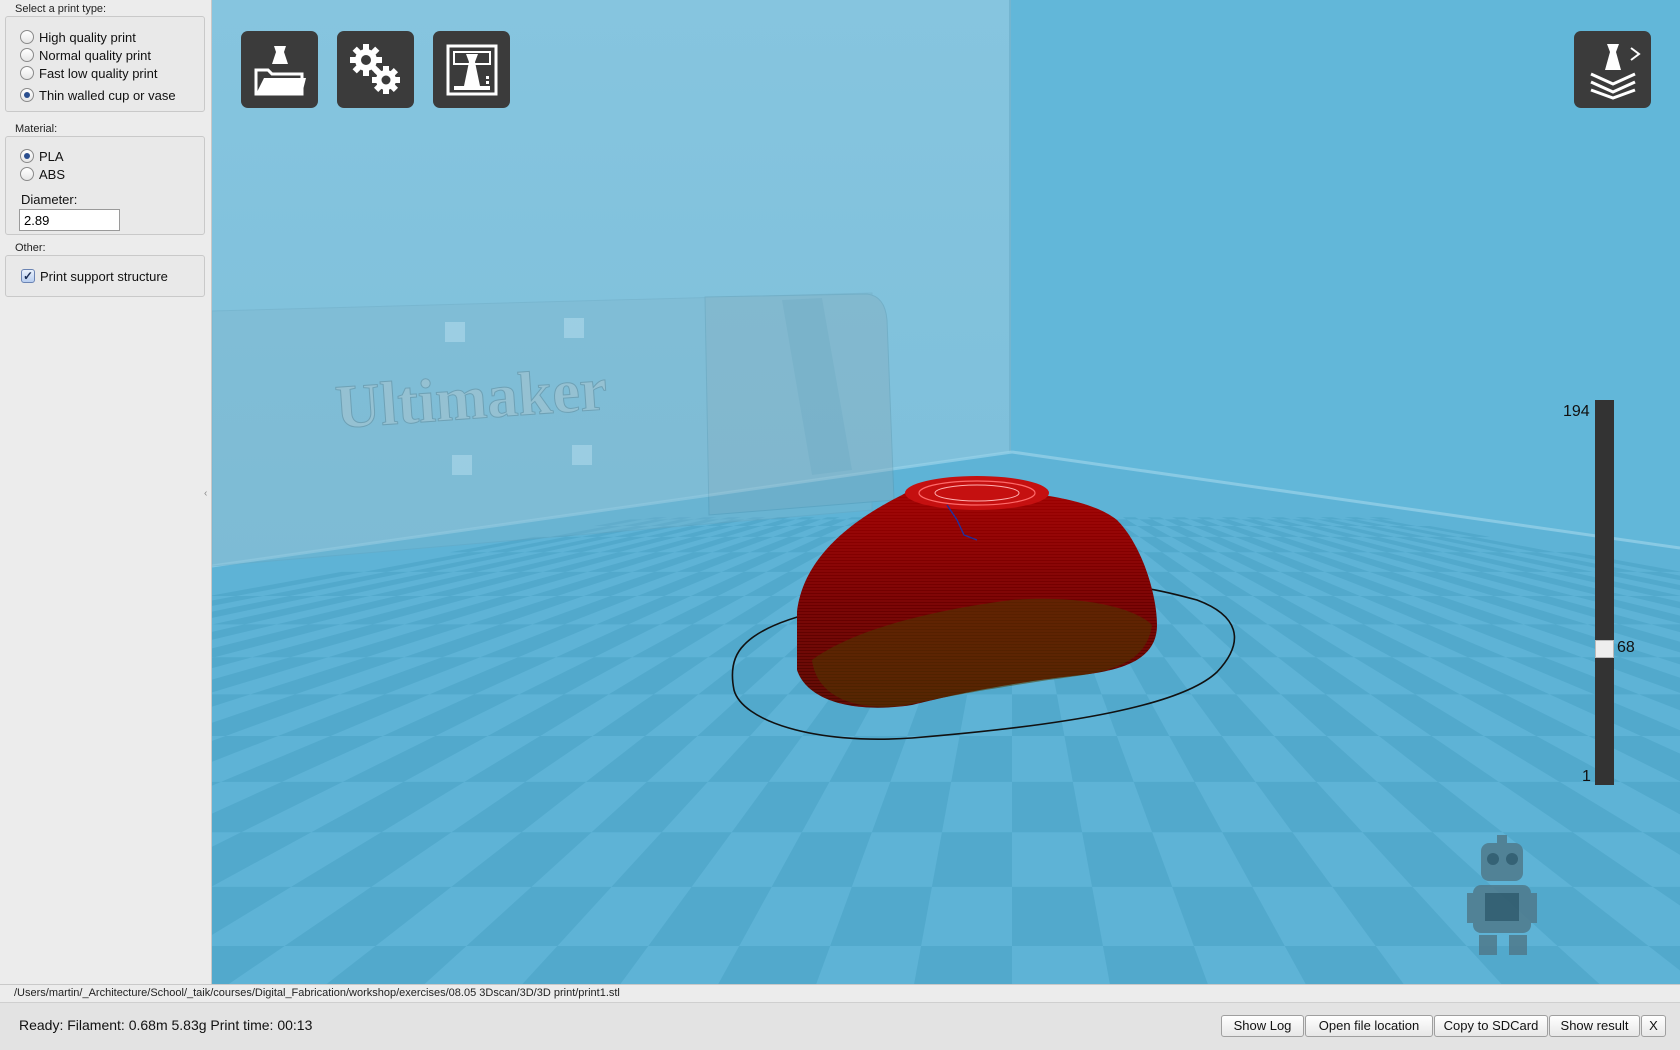 The width and height of the screenshot is (1680, 1050). What do you see at coordinates (27, 174) in the screenshot?
I see `material-abs-radio` at bounding box center [27, 174].